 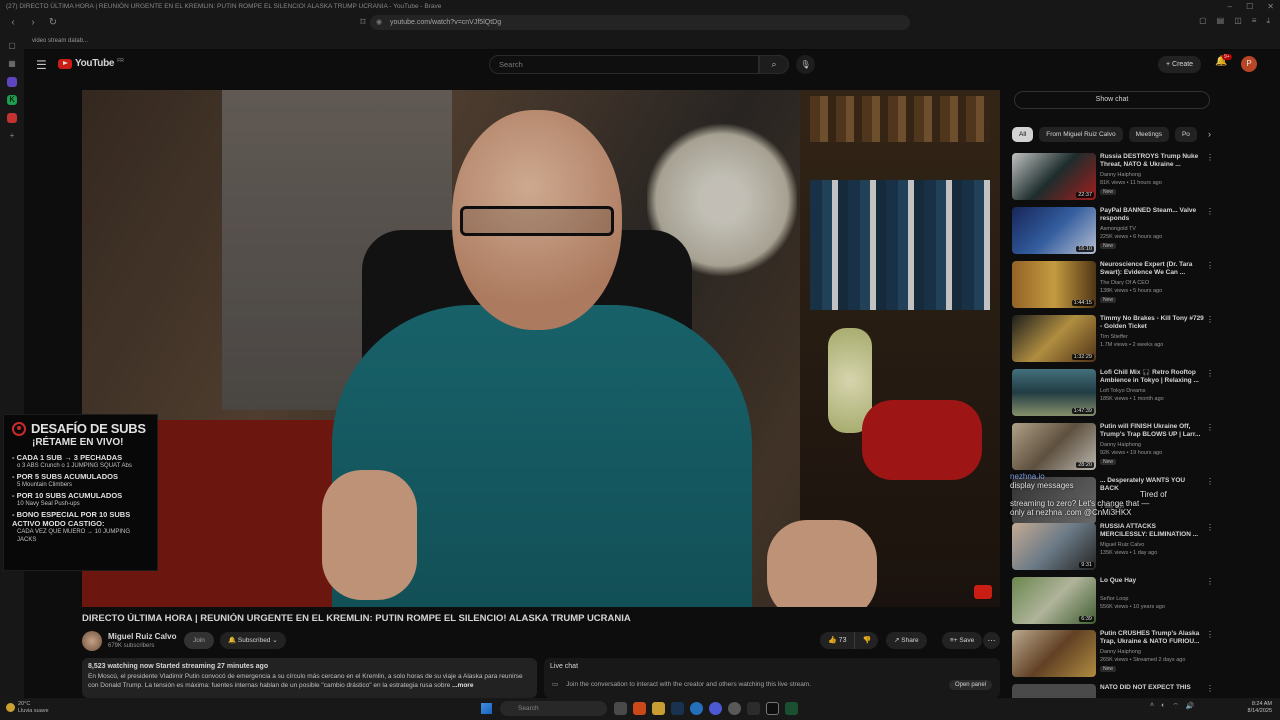 I want to click on rec-thumbnail: 1:47:39, so click(x=1054, y=392).